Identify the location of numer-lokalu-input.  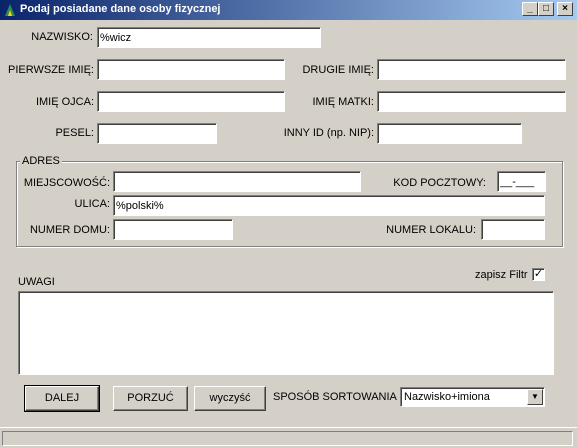
(513, 229).